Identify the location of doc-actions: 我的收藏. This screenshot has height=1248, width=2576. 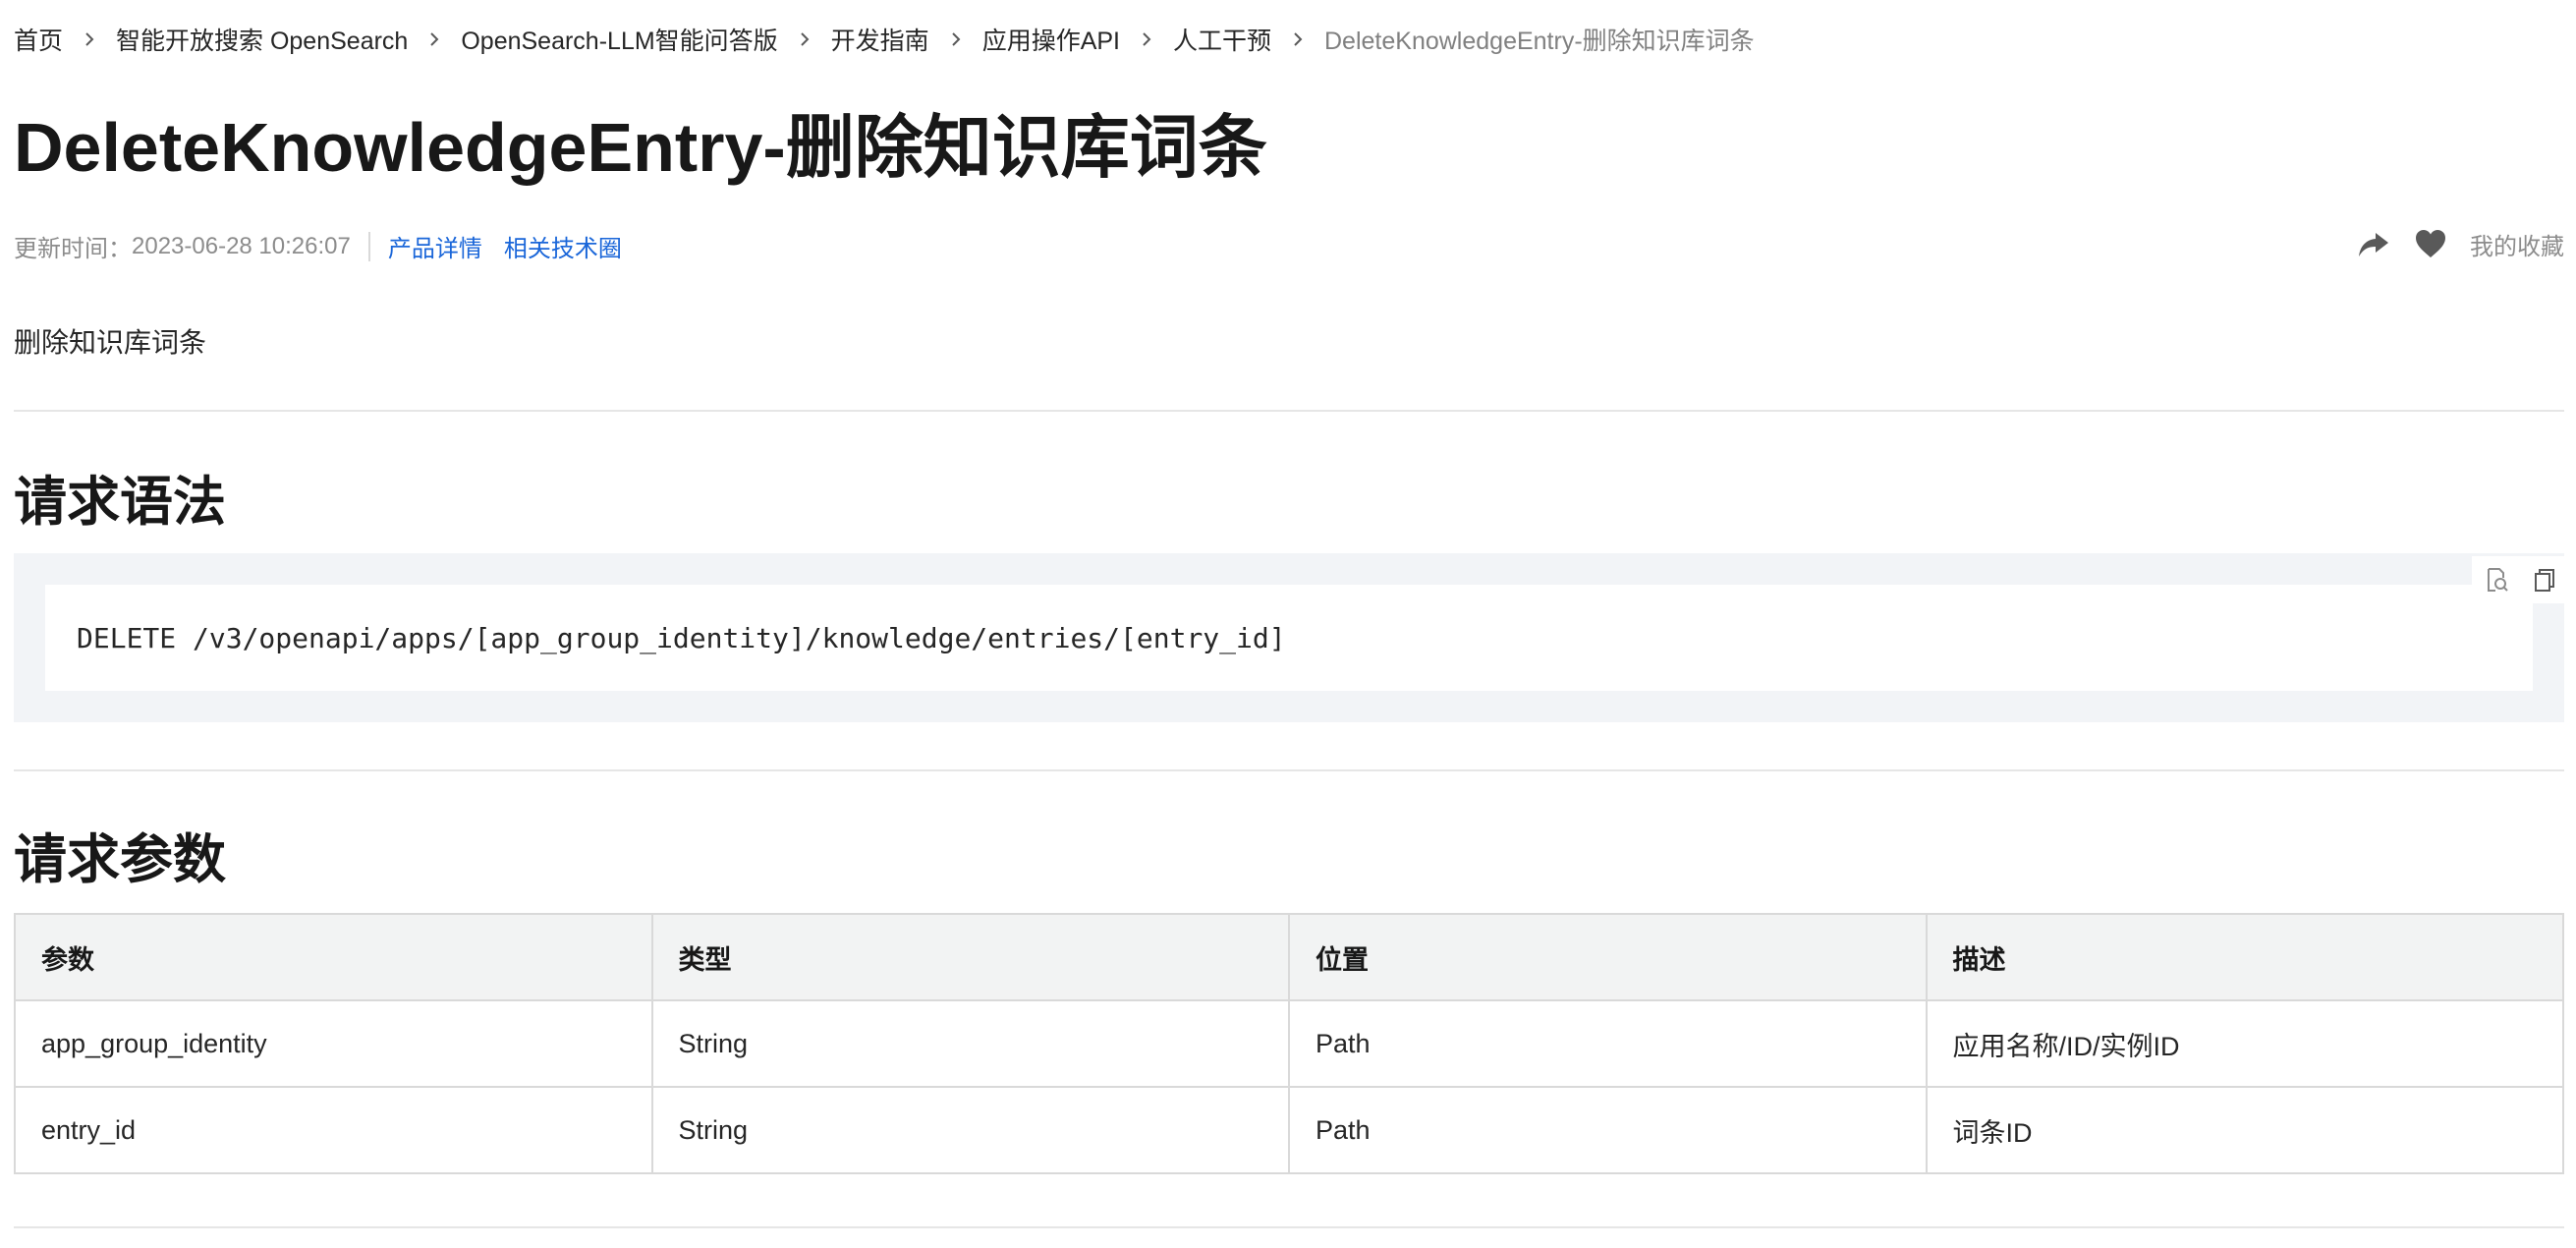
(2460, 243).